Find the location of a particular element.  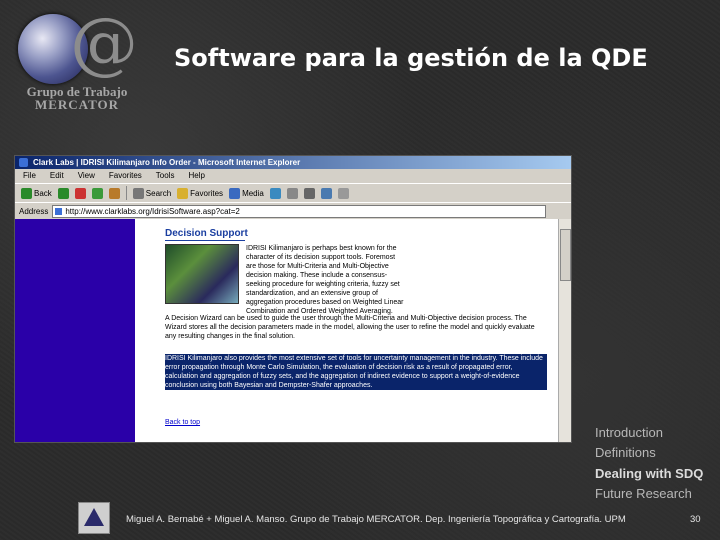

software-screenshot-image is located at coordinates (202, 274).